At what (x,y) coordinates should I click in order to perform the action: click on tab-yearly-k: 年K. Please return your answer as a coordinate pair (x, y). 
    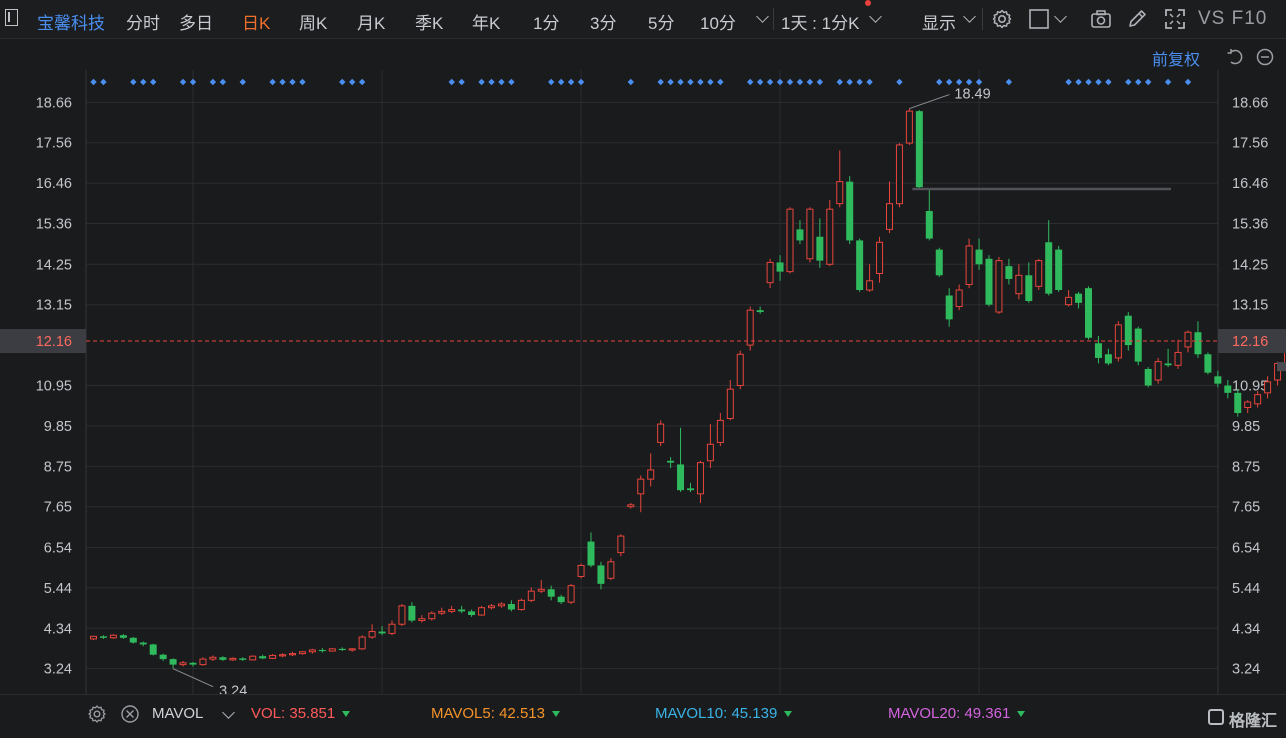
    Looking at the image, I should click on (486, 21).